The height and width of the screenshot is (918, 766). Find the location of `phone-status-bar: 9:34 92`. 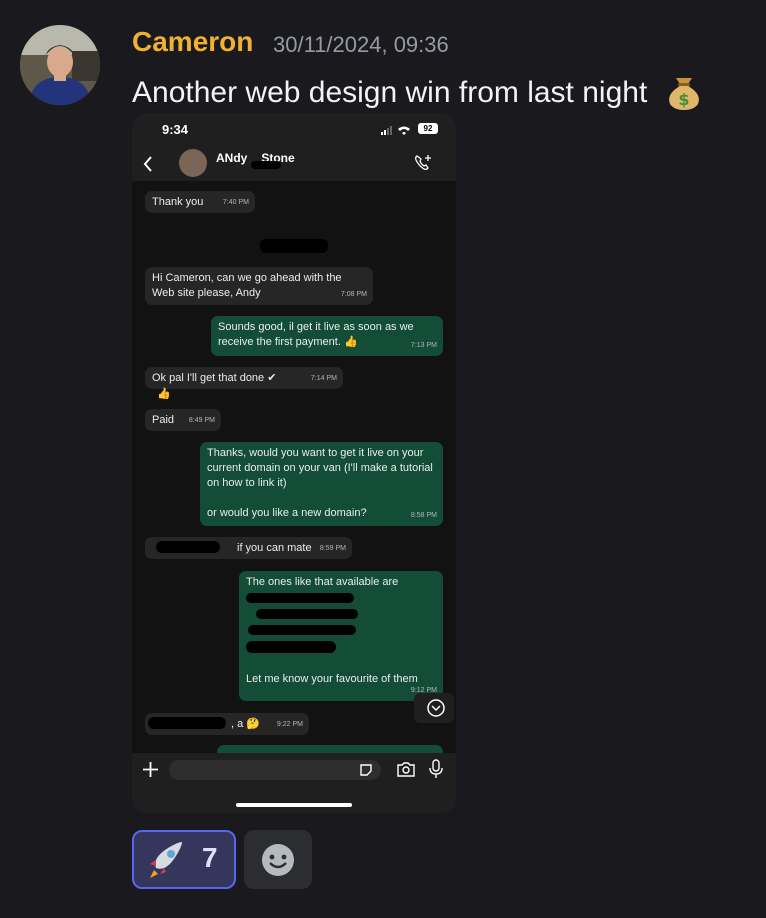

phone-status-bar: 9:34 92 is located at coordinates (294, 130).